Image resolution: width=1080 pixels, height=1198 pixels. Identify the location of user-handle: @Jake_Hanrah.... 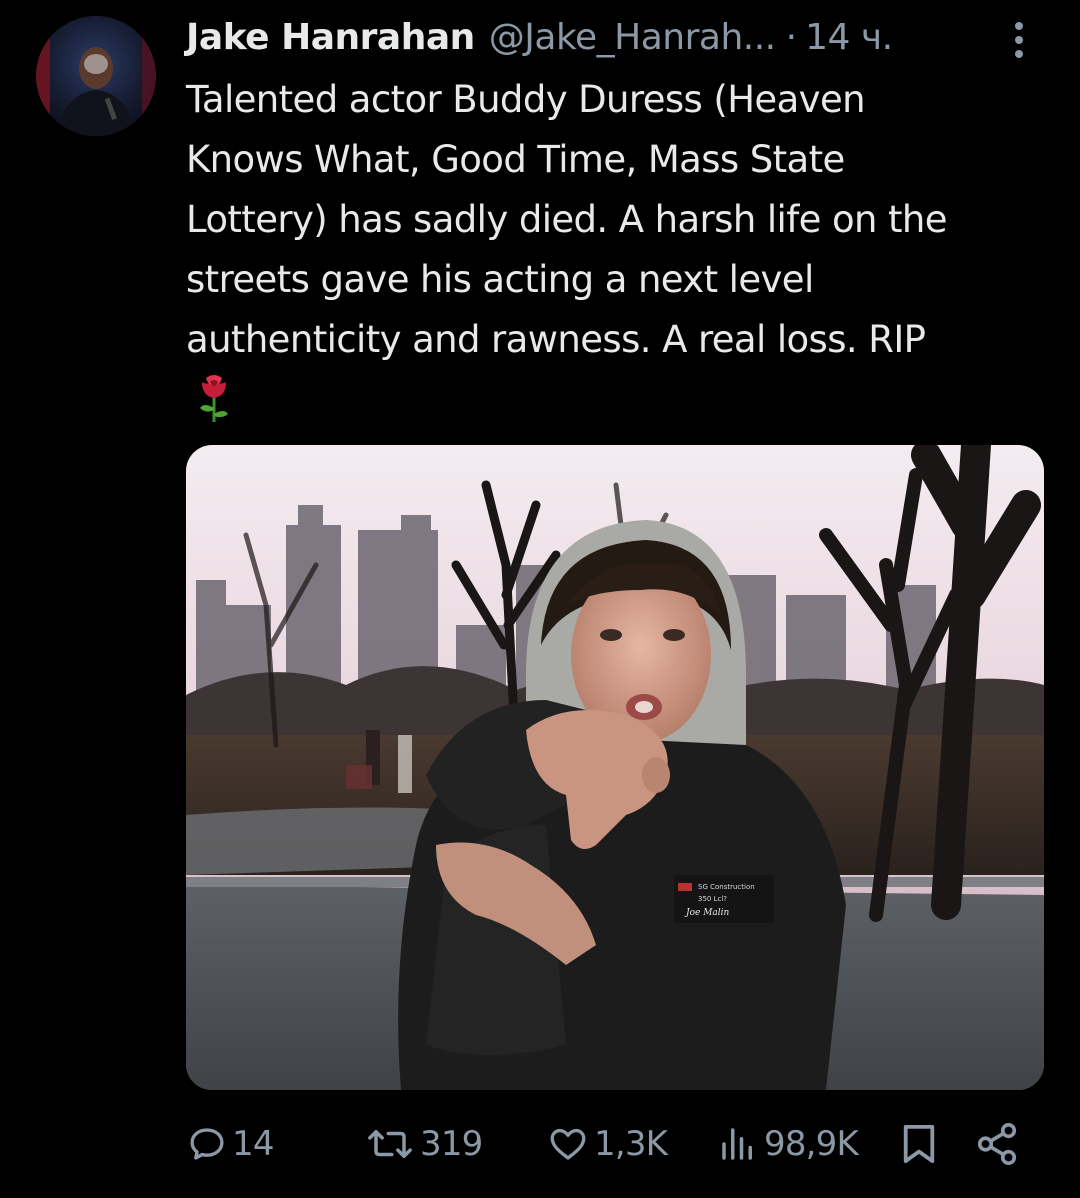
(632, 38).